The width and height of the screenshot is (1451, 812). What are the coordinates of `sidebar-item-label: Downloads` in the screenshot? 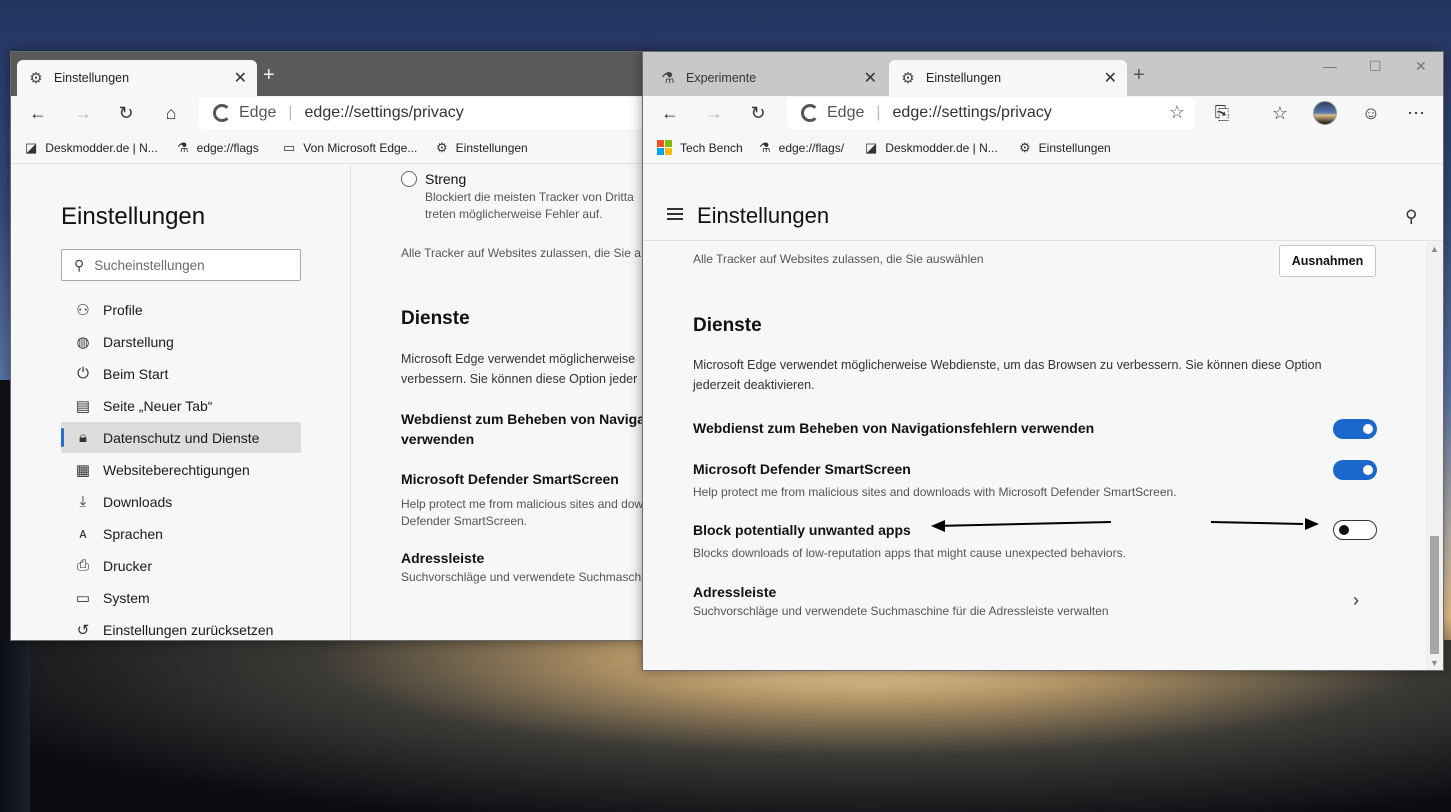 It's located at (138, 501).